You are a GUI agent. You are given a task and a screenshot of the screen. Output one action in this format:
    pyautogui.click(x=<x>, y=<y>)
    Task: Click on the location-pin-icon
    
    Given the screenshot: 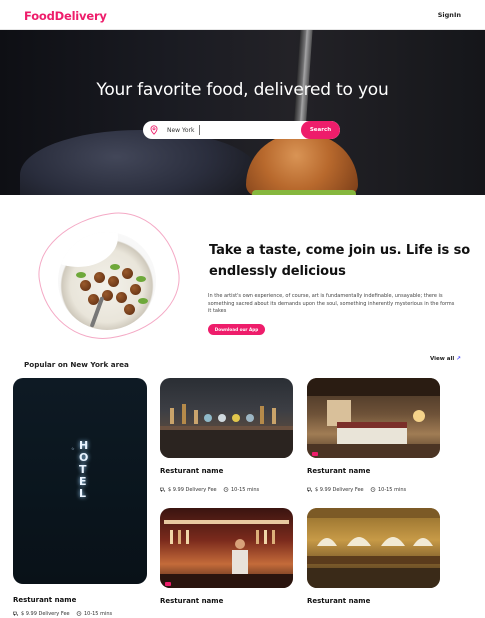 What is the action you would take?
    pyautogui.click(x=154, y=130)
    